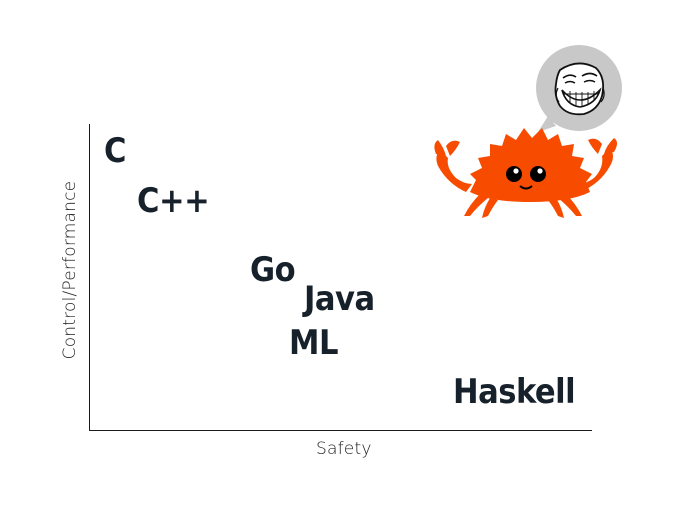 The height and width of the screenshot is (507, 677). Describe the element at coordinates (70, 270) in the screenshot. I see `y-axis-label: Control/Performance` at that location.